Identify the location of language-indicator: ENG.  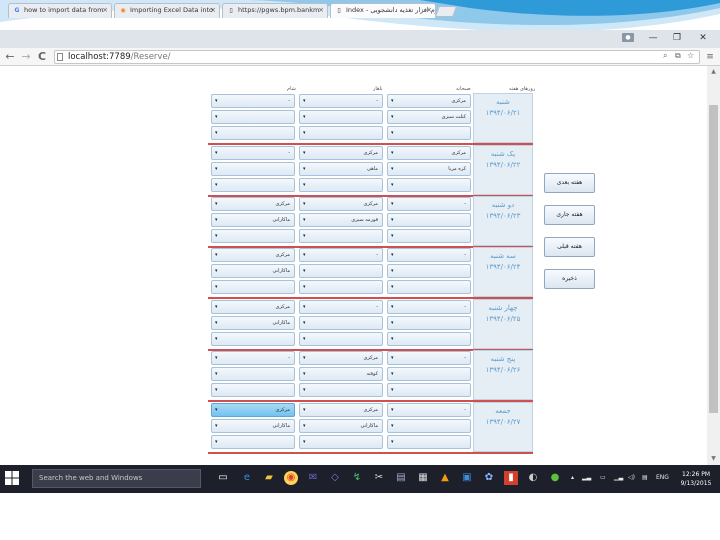
(662, 478).